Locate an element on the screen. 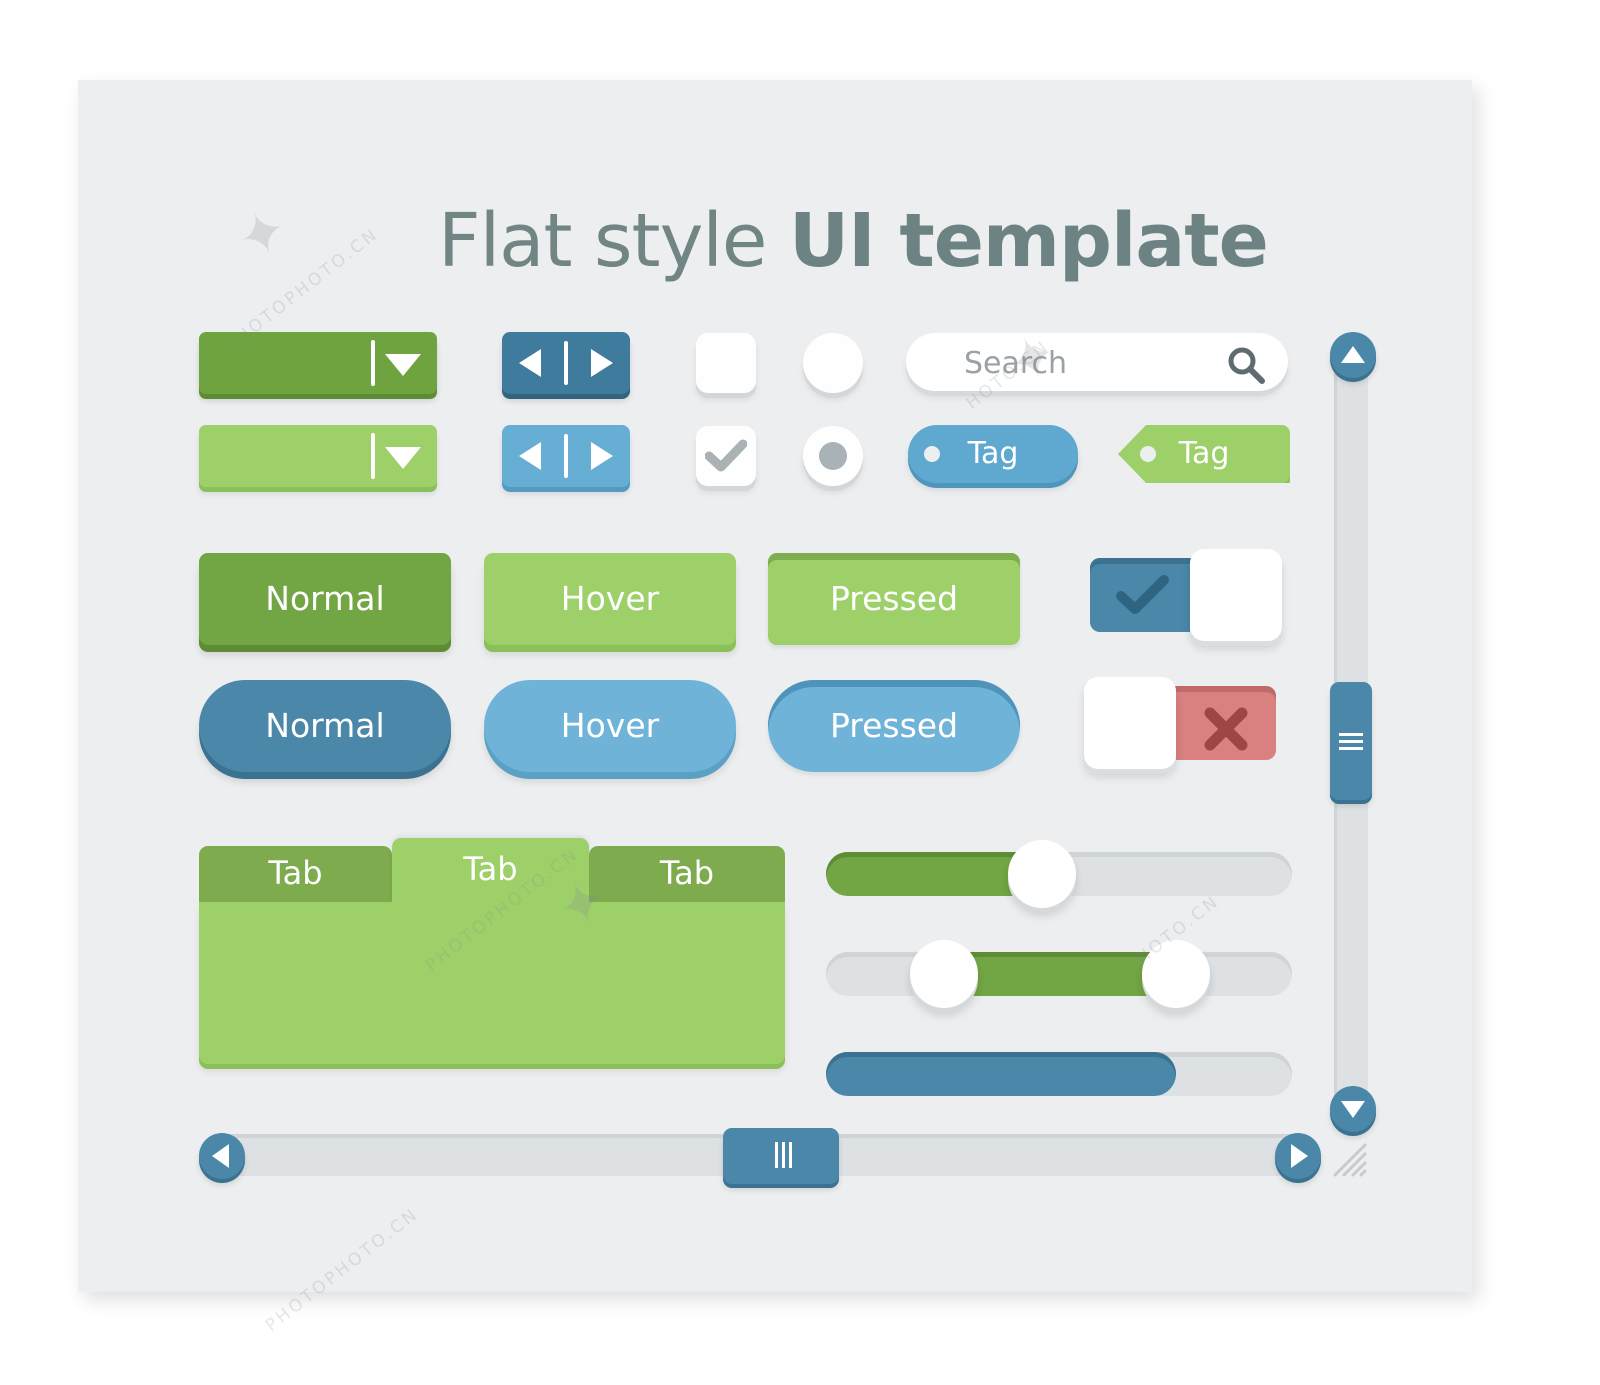 Image resolution: width=1600 pixels, height=1385 pixels. range-slider is located at coordinates (1059, 974).